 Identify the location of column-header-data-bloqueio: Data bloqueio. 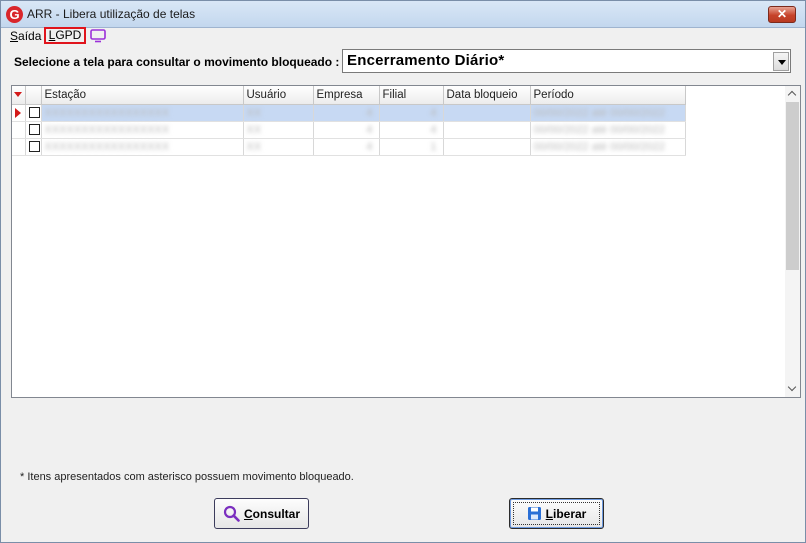
(487, 95).